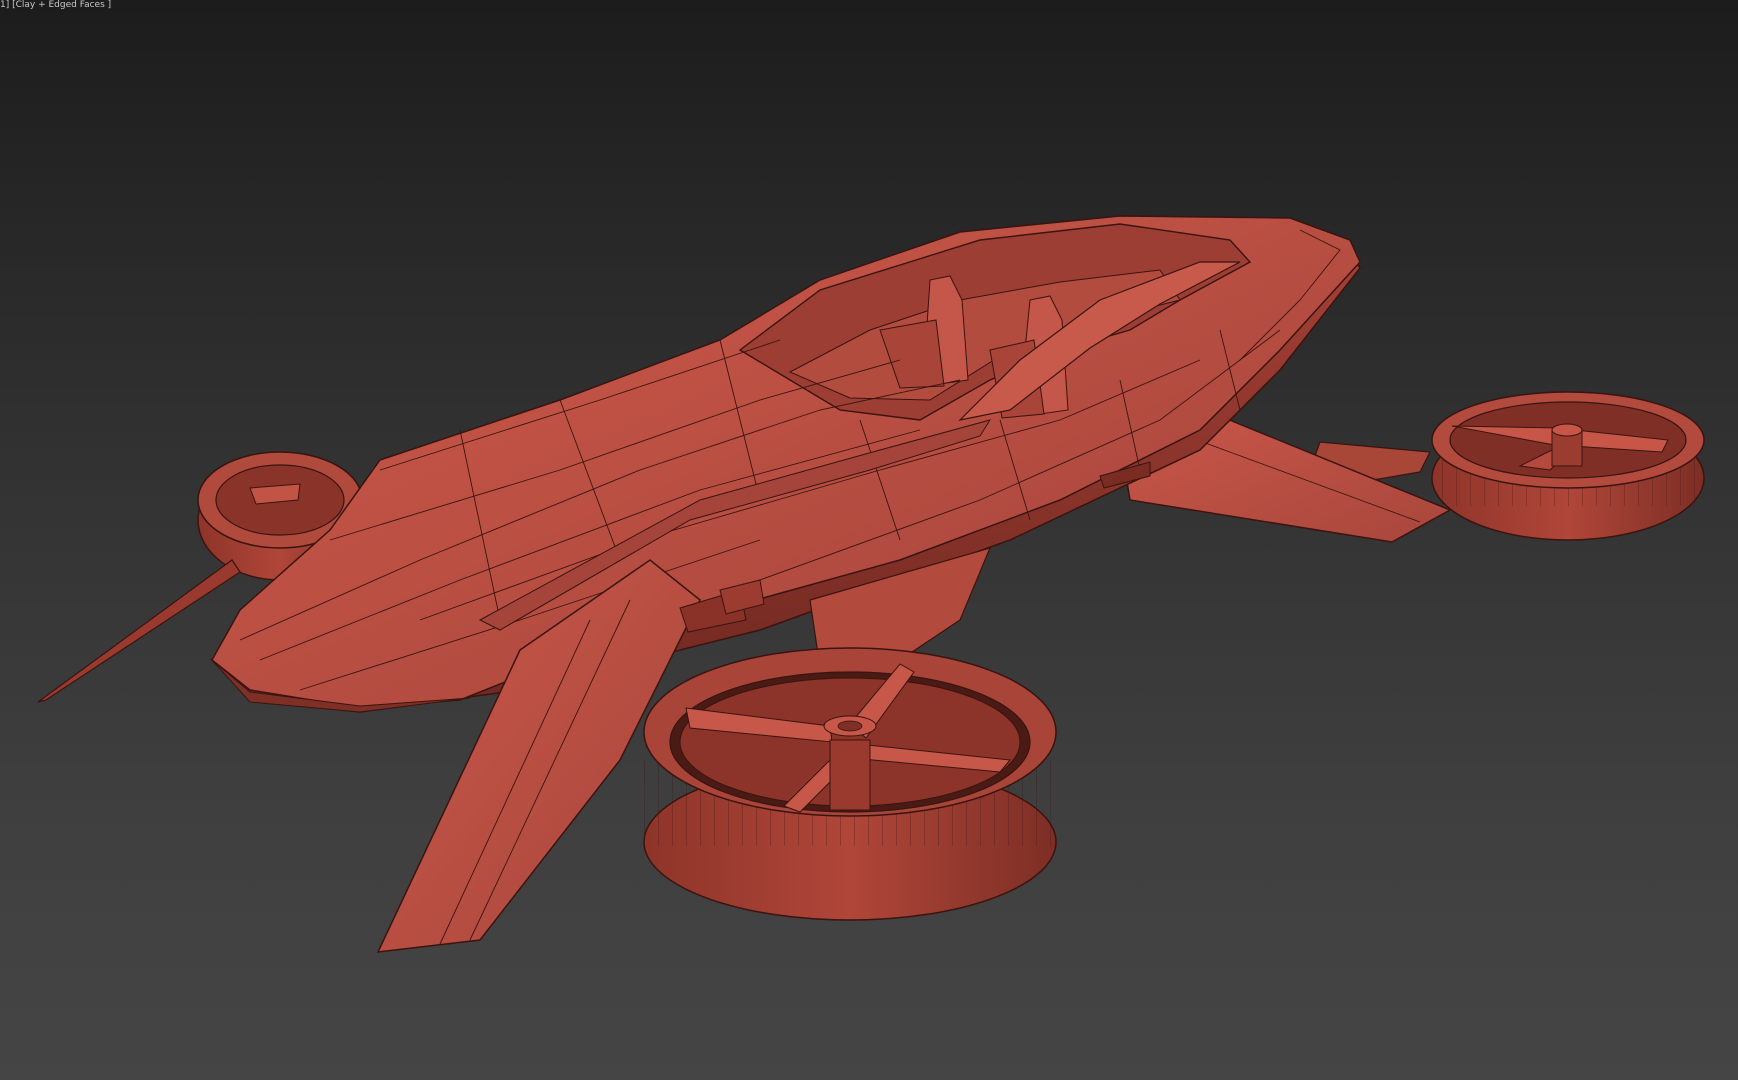  Describe the element at coordinates (850, 784) in the screenshot. I see `front-fan` at that location.